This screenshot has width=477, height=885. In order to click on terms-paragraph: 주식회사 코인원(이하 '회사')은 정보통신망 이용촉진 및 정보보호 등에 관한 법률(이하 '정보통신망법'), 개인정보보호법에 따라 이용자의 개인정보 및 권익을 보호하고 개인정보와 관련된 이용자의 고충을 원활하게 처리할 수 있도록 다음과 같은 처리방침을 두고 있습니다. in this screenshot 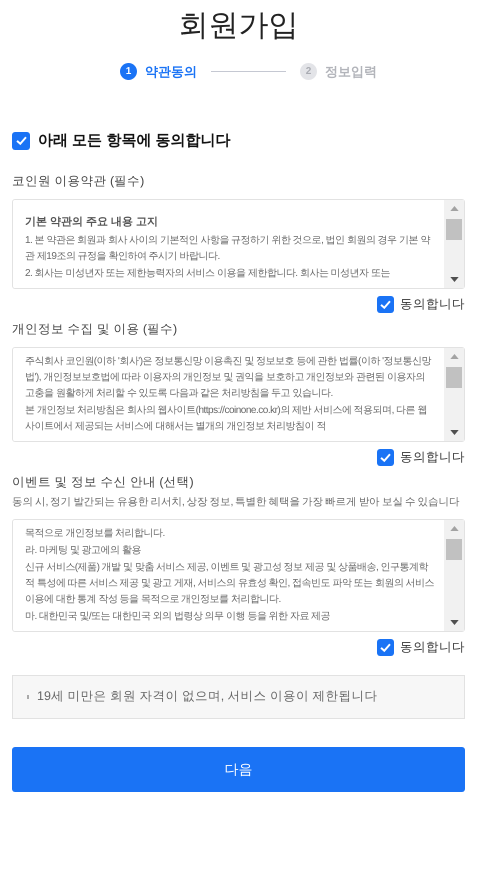, I will do `click(228, 377)`.